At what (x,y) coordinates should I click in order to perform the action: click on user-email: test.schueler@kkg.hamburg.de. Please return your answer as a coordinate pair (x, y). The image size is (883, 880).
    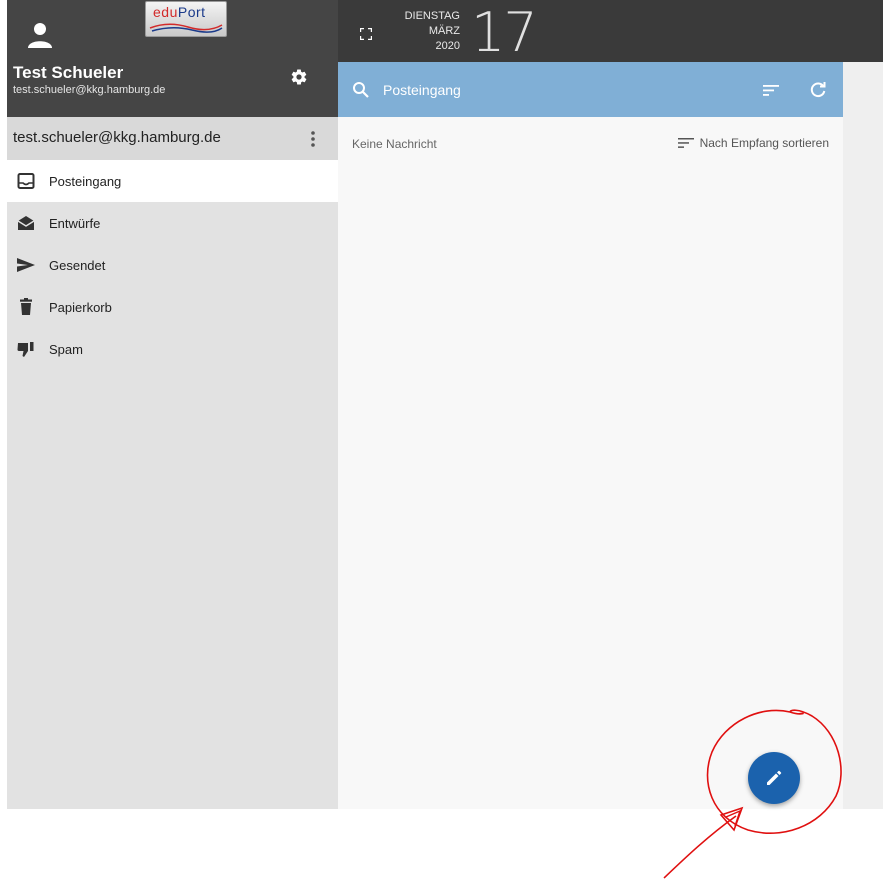
    Looking at the image, I should click on (89, 90).